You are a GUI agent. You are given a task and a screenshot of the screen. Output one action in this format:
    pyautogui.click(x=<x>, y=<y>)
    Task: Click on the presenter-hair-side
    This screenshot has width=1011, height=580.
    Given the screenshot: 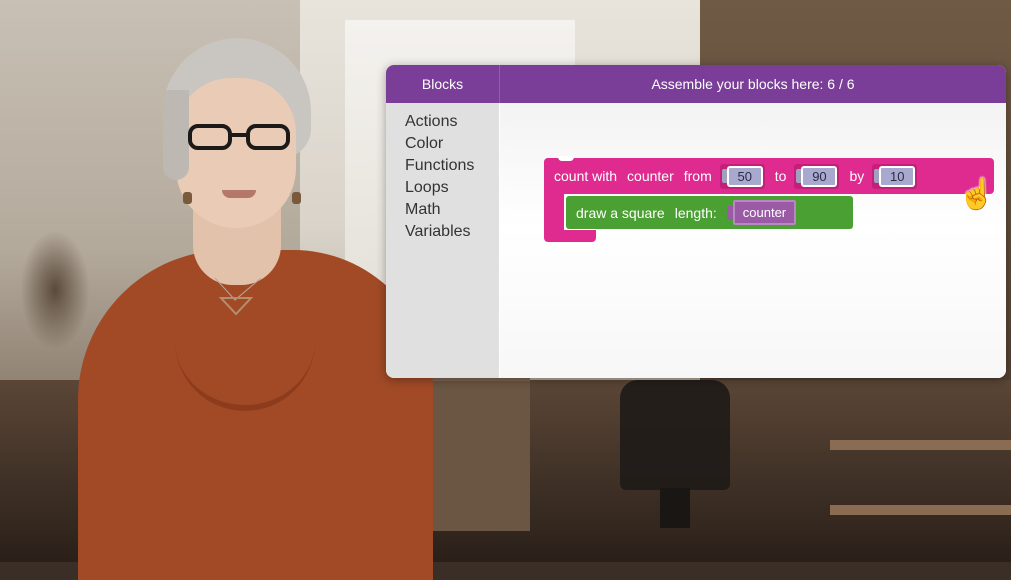 What is the action you would take?
    pyautogui.click(x=176, y=135)
    